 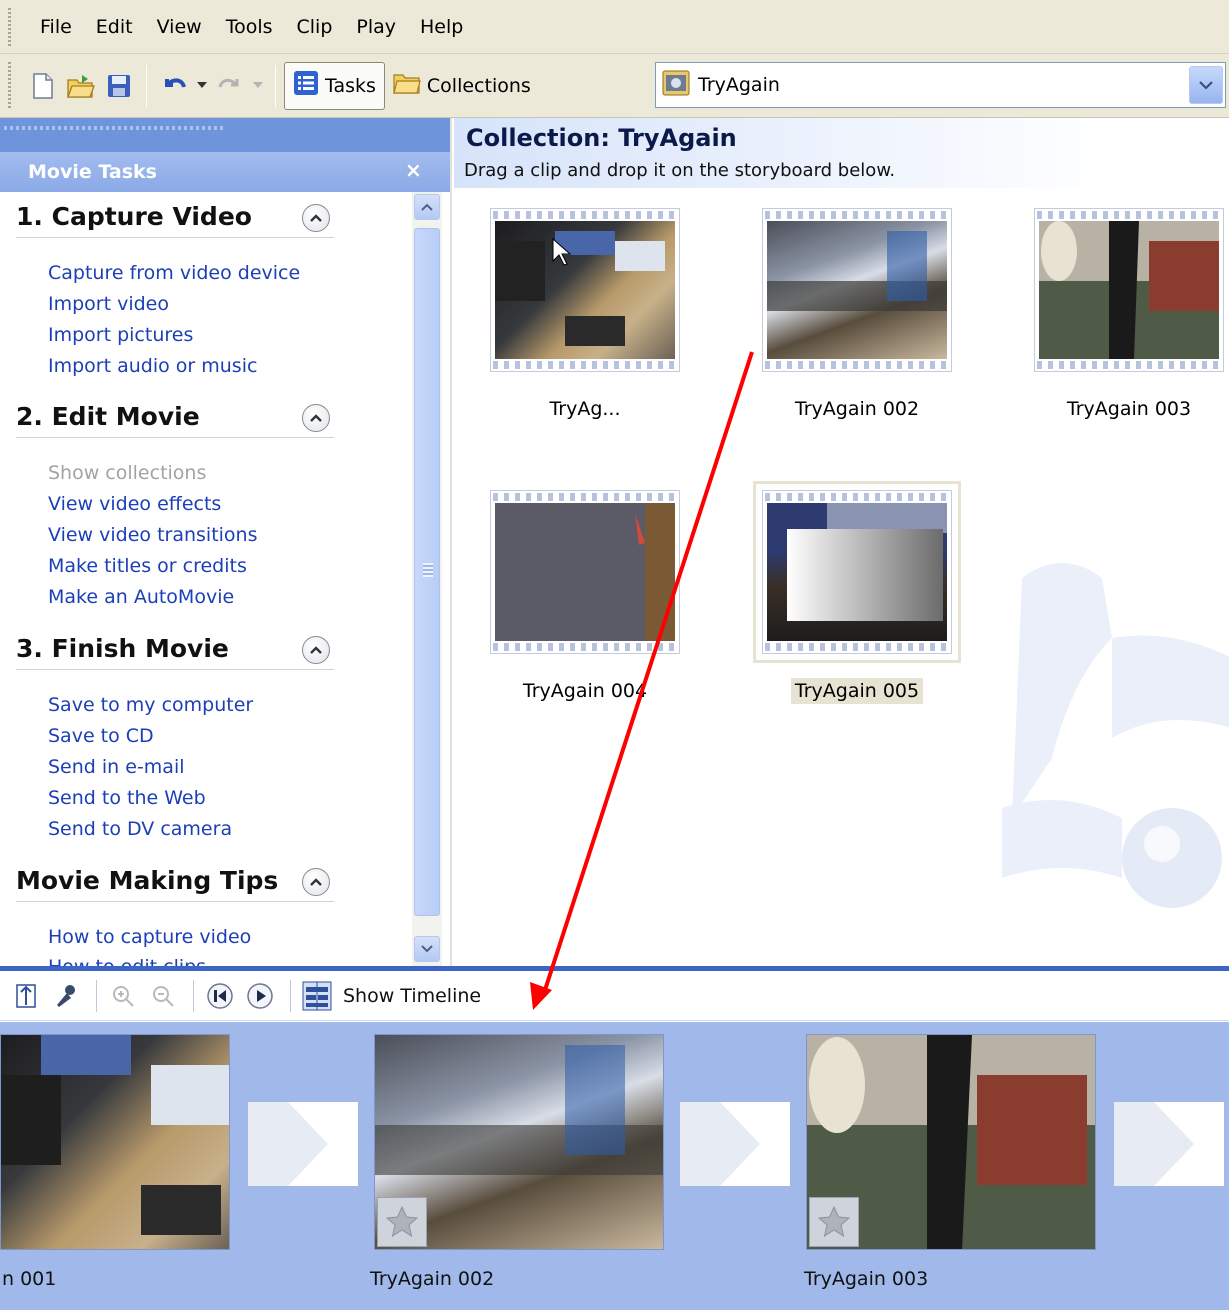 I want to click on link-make-titles-or-credits: Make titles or credits, so click(x=147, y=566).